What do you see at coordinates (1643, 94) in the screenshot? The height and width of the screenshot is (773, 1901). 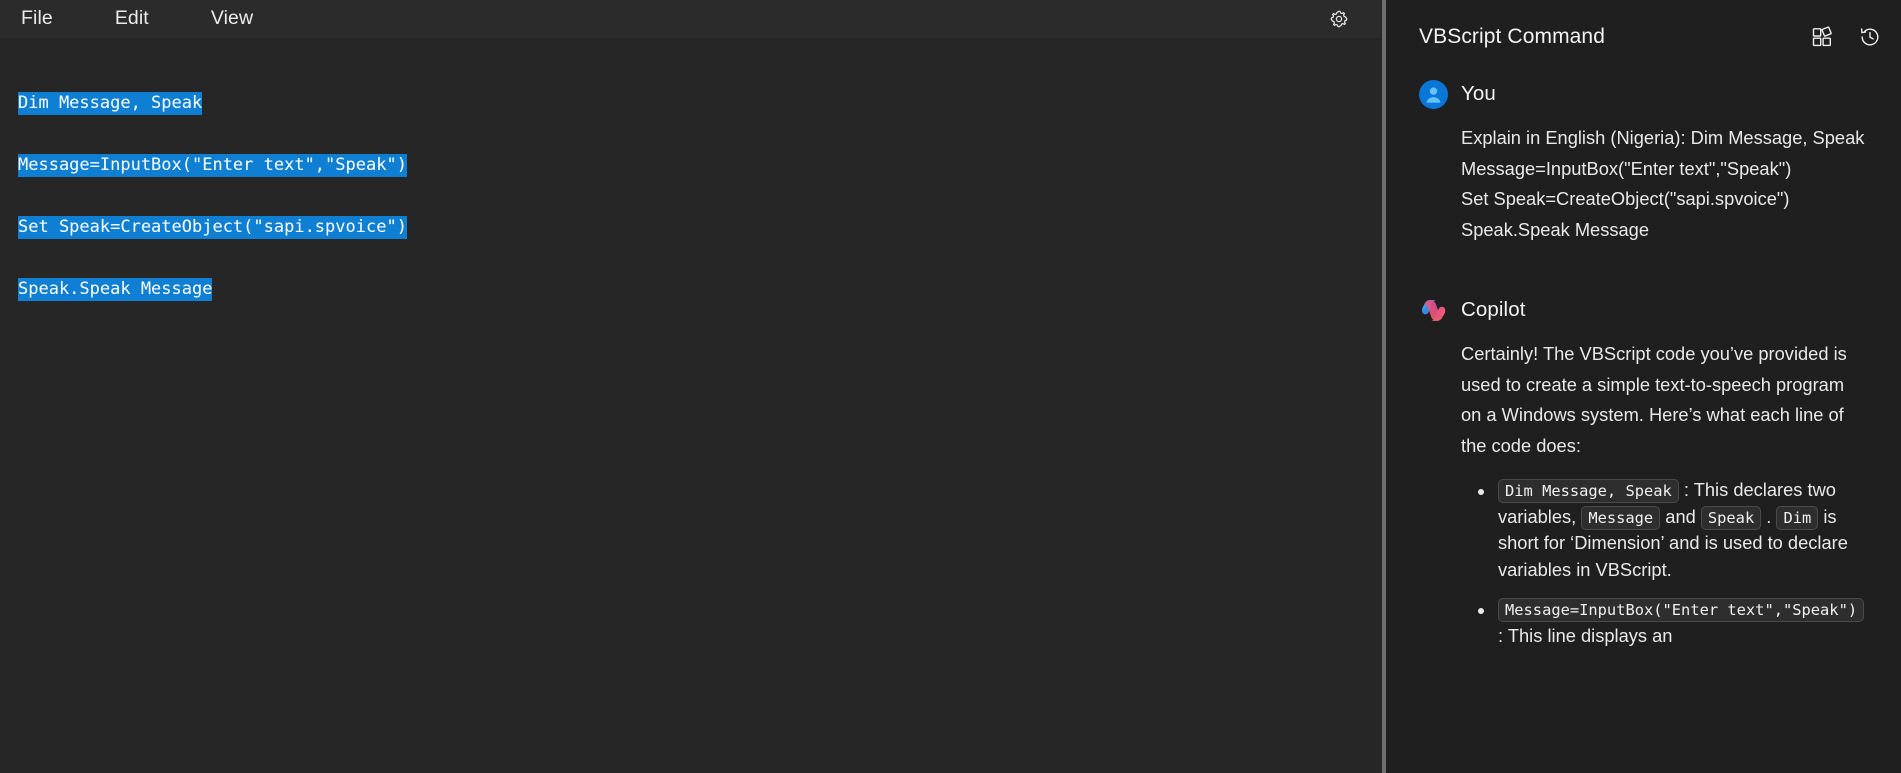 I see `message-header: You` at bounding box center [1643, 94].